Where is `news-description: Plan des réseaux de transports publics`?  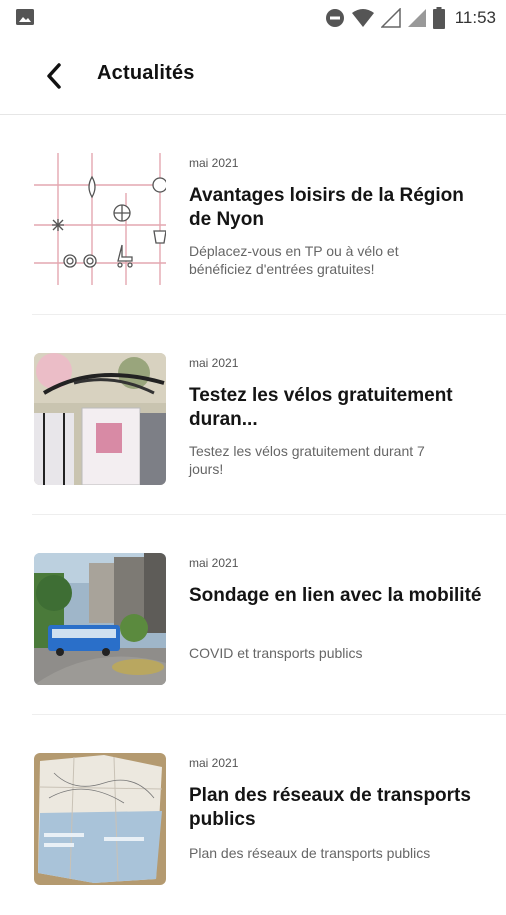
news-description: Plan des réseaux de transports publics is located at coordinates (310, 853).